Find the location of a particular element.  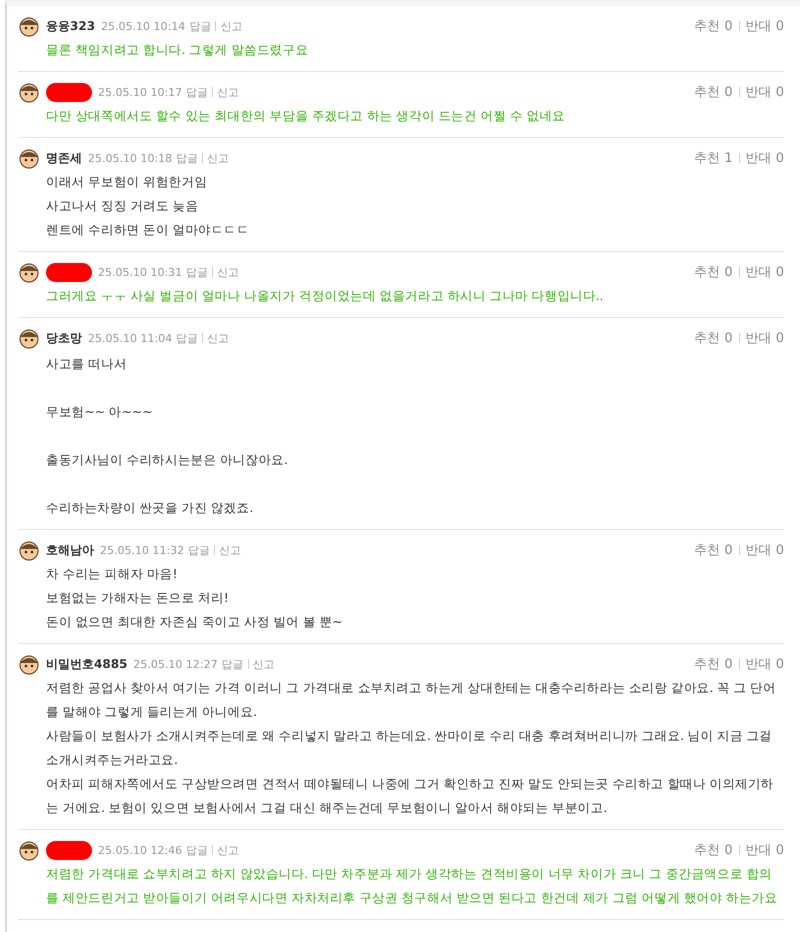

comment-time: 25.05.10 12:46 is located at coordinates (140, 850).